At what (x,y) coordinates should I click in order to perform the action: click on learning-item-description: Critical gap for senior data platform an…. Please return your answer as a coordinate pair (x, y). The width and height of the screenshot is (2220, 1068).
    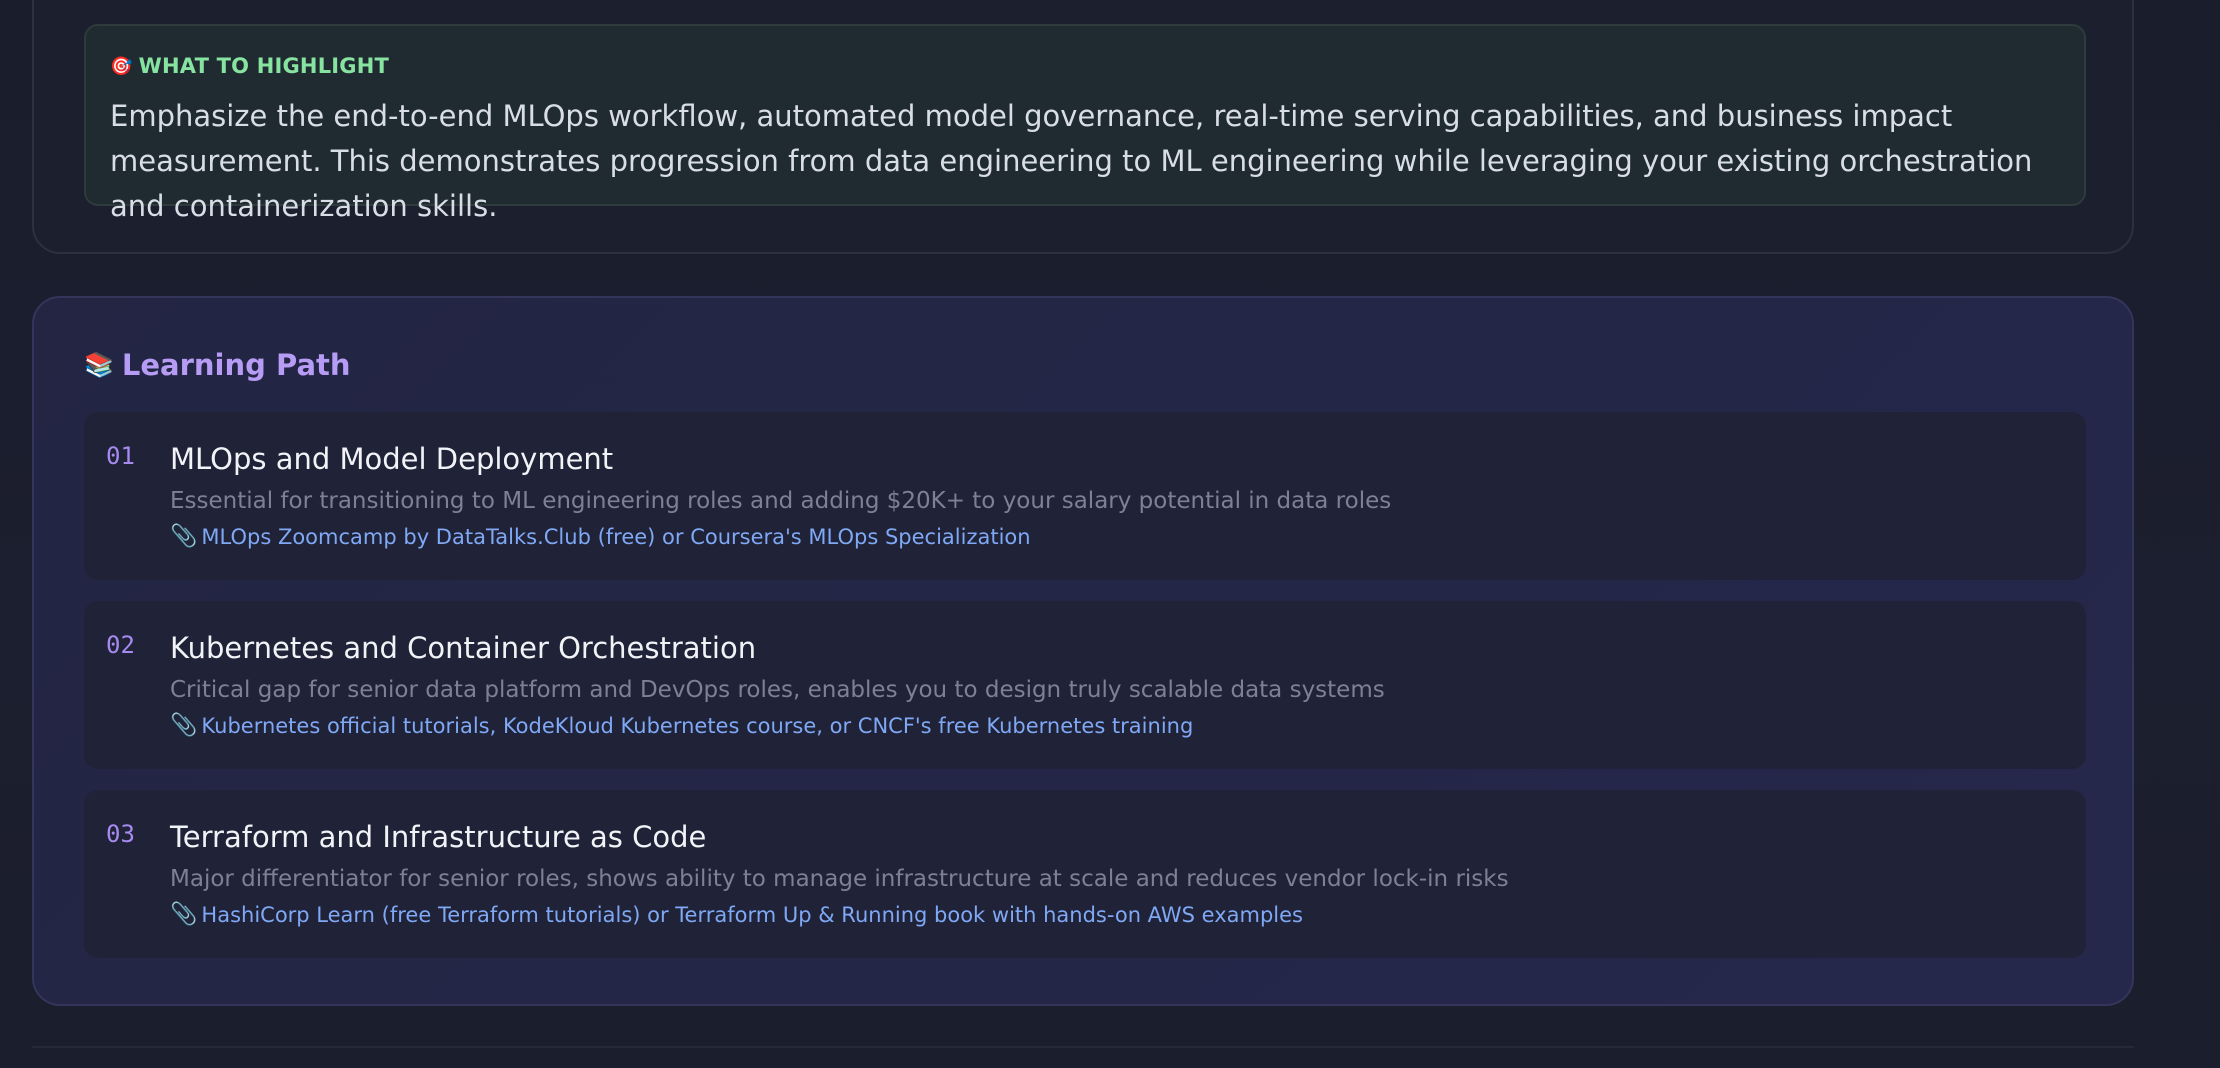
    Looking at the image, I should click on (777, 690).